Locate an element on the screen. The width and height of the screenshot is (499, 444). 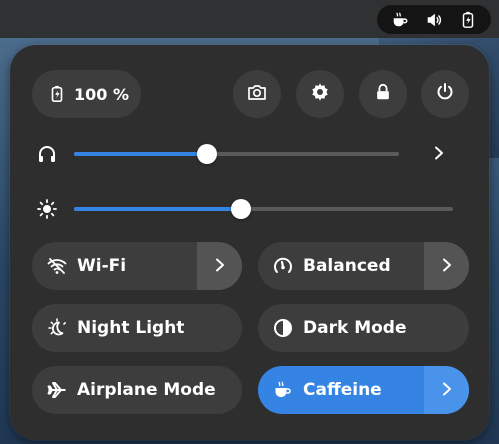
dark-mode-toggle-label: Dark Mode is located at coordinates (355, 328).